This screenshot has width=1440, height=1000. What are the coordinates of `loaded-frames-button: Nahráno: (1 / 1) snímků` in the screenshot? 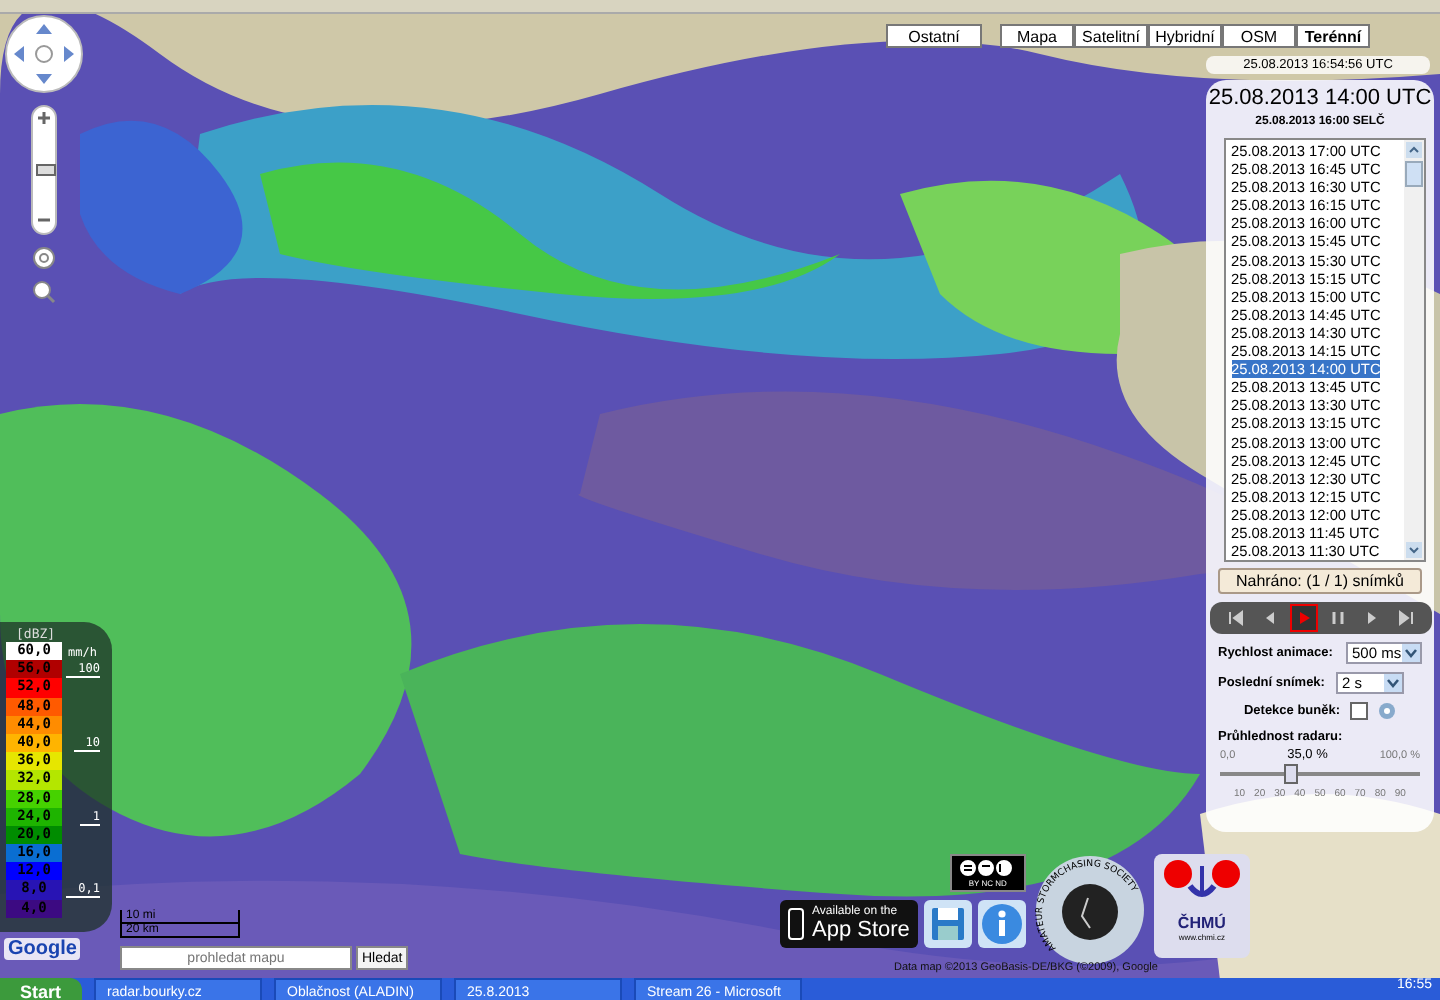 It's located at (1320, 581).